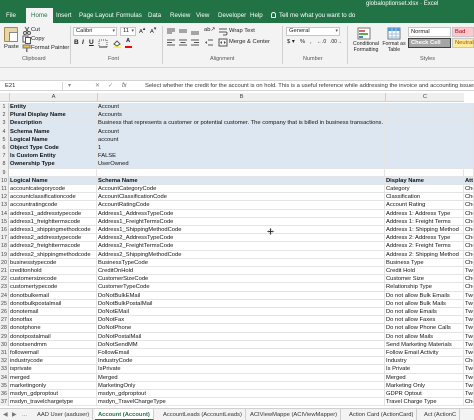 This screenshot has height=420, width=474. Describe the element at coordinates (424, 238) in the screenshot. I see `table-cell-display-name: Address 2: Address Type` at that location.